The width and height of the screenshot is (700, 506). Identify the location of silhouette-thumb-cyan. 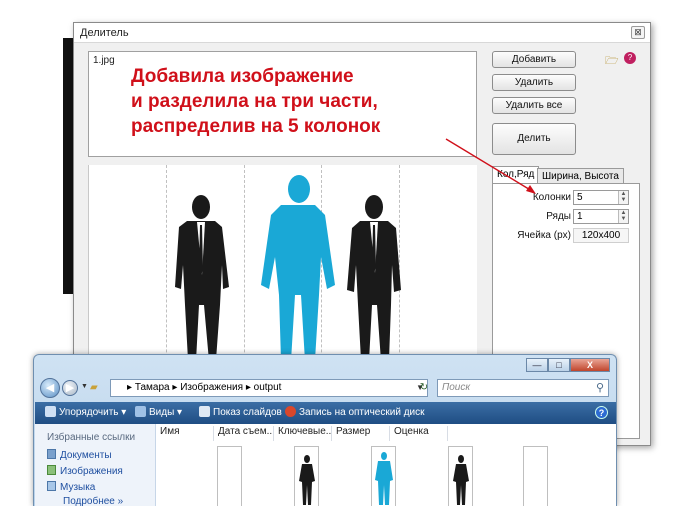
(384, 478).